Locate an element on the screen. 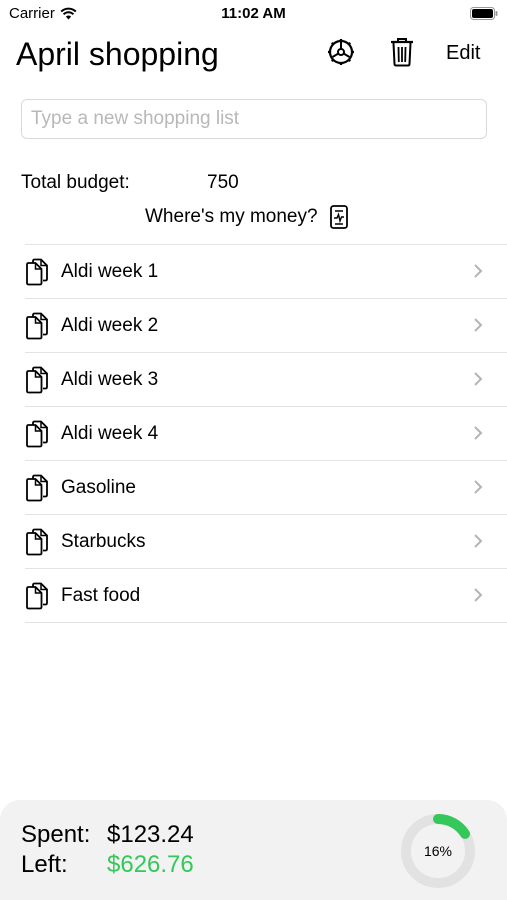 The width and height of the screenshot is (507, 900). edit-button: Edit is located at coordinates (463, 53).